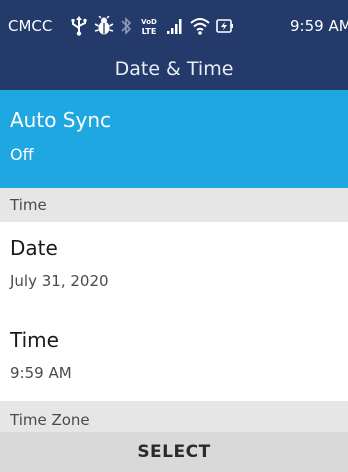 The height and width of the screenshot is (472, 348). What do you see at coordinates (104, 26) in the screenshot?
I see `bug-icon` at bounding box center [104, 26].